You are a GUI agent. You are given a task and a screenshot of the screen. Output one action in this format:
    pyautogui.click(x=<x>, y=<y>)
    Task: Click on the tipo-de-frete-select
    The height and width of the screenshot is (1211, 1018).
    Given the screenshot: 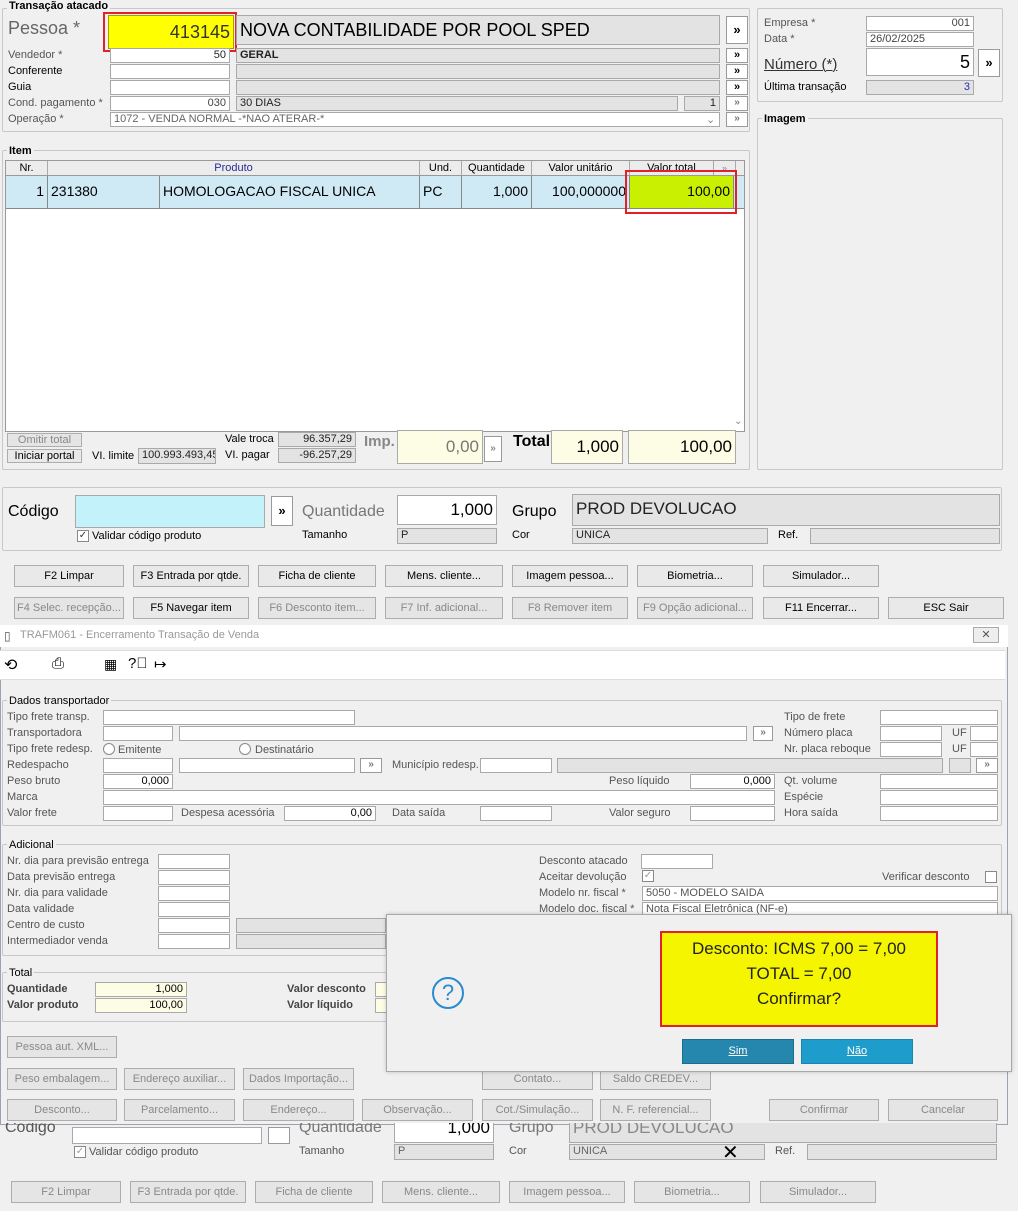 What is the action you would take?
    pyautogui.click(x=939, y=717)
    